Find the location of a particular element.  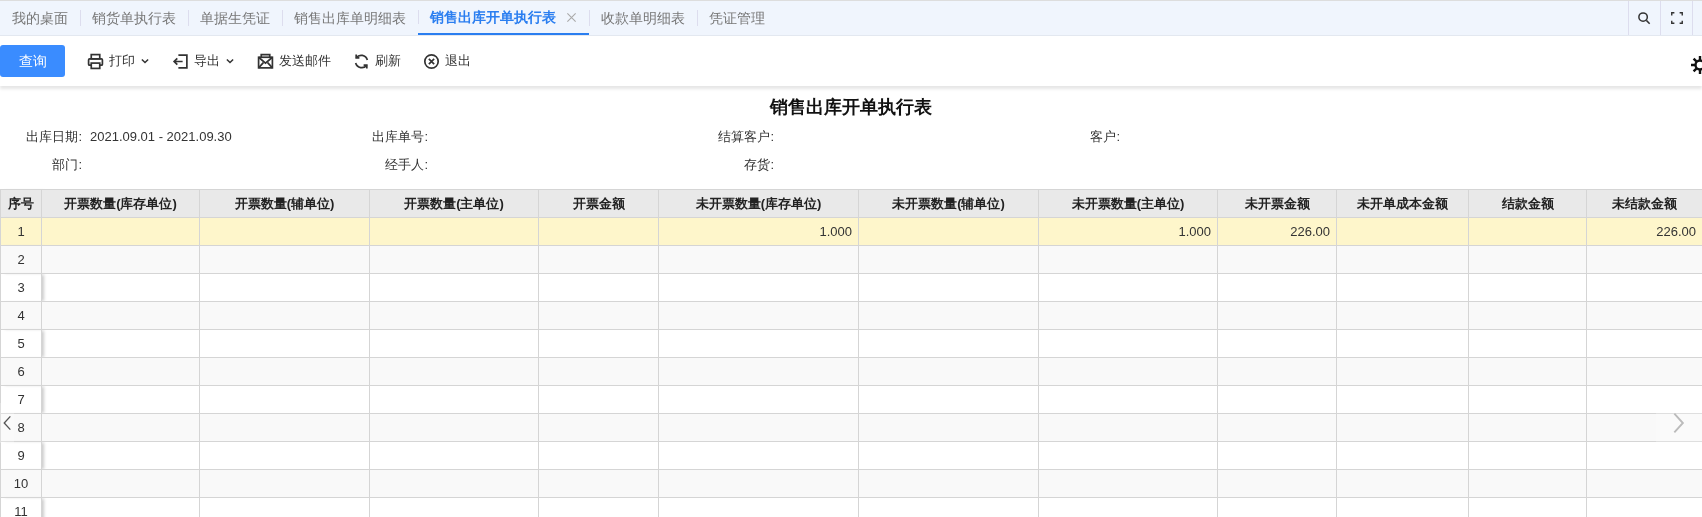

table-row: 5 is located at coordinates (851, 343).